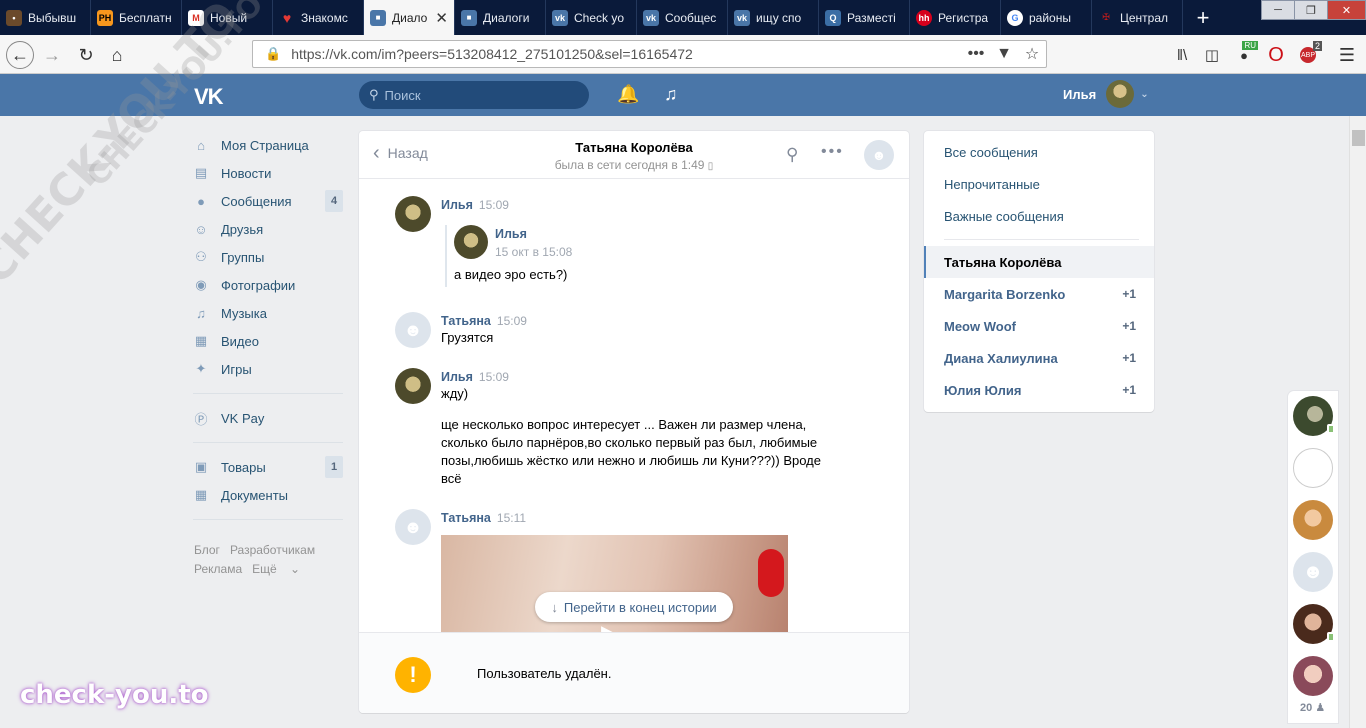 The height and width of the screenshot is (728, 1366). I want to click on browser-tab: • Выбывш, so click(45, 17).